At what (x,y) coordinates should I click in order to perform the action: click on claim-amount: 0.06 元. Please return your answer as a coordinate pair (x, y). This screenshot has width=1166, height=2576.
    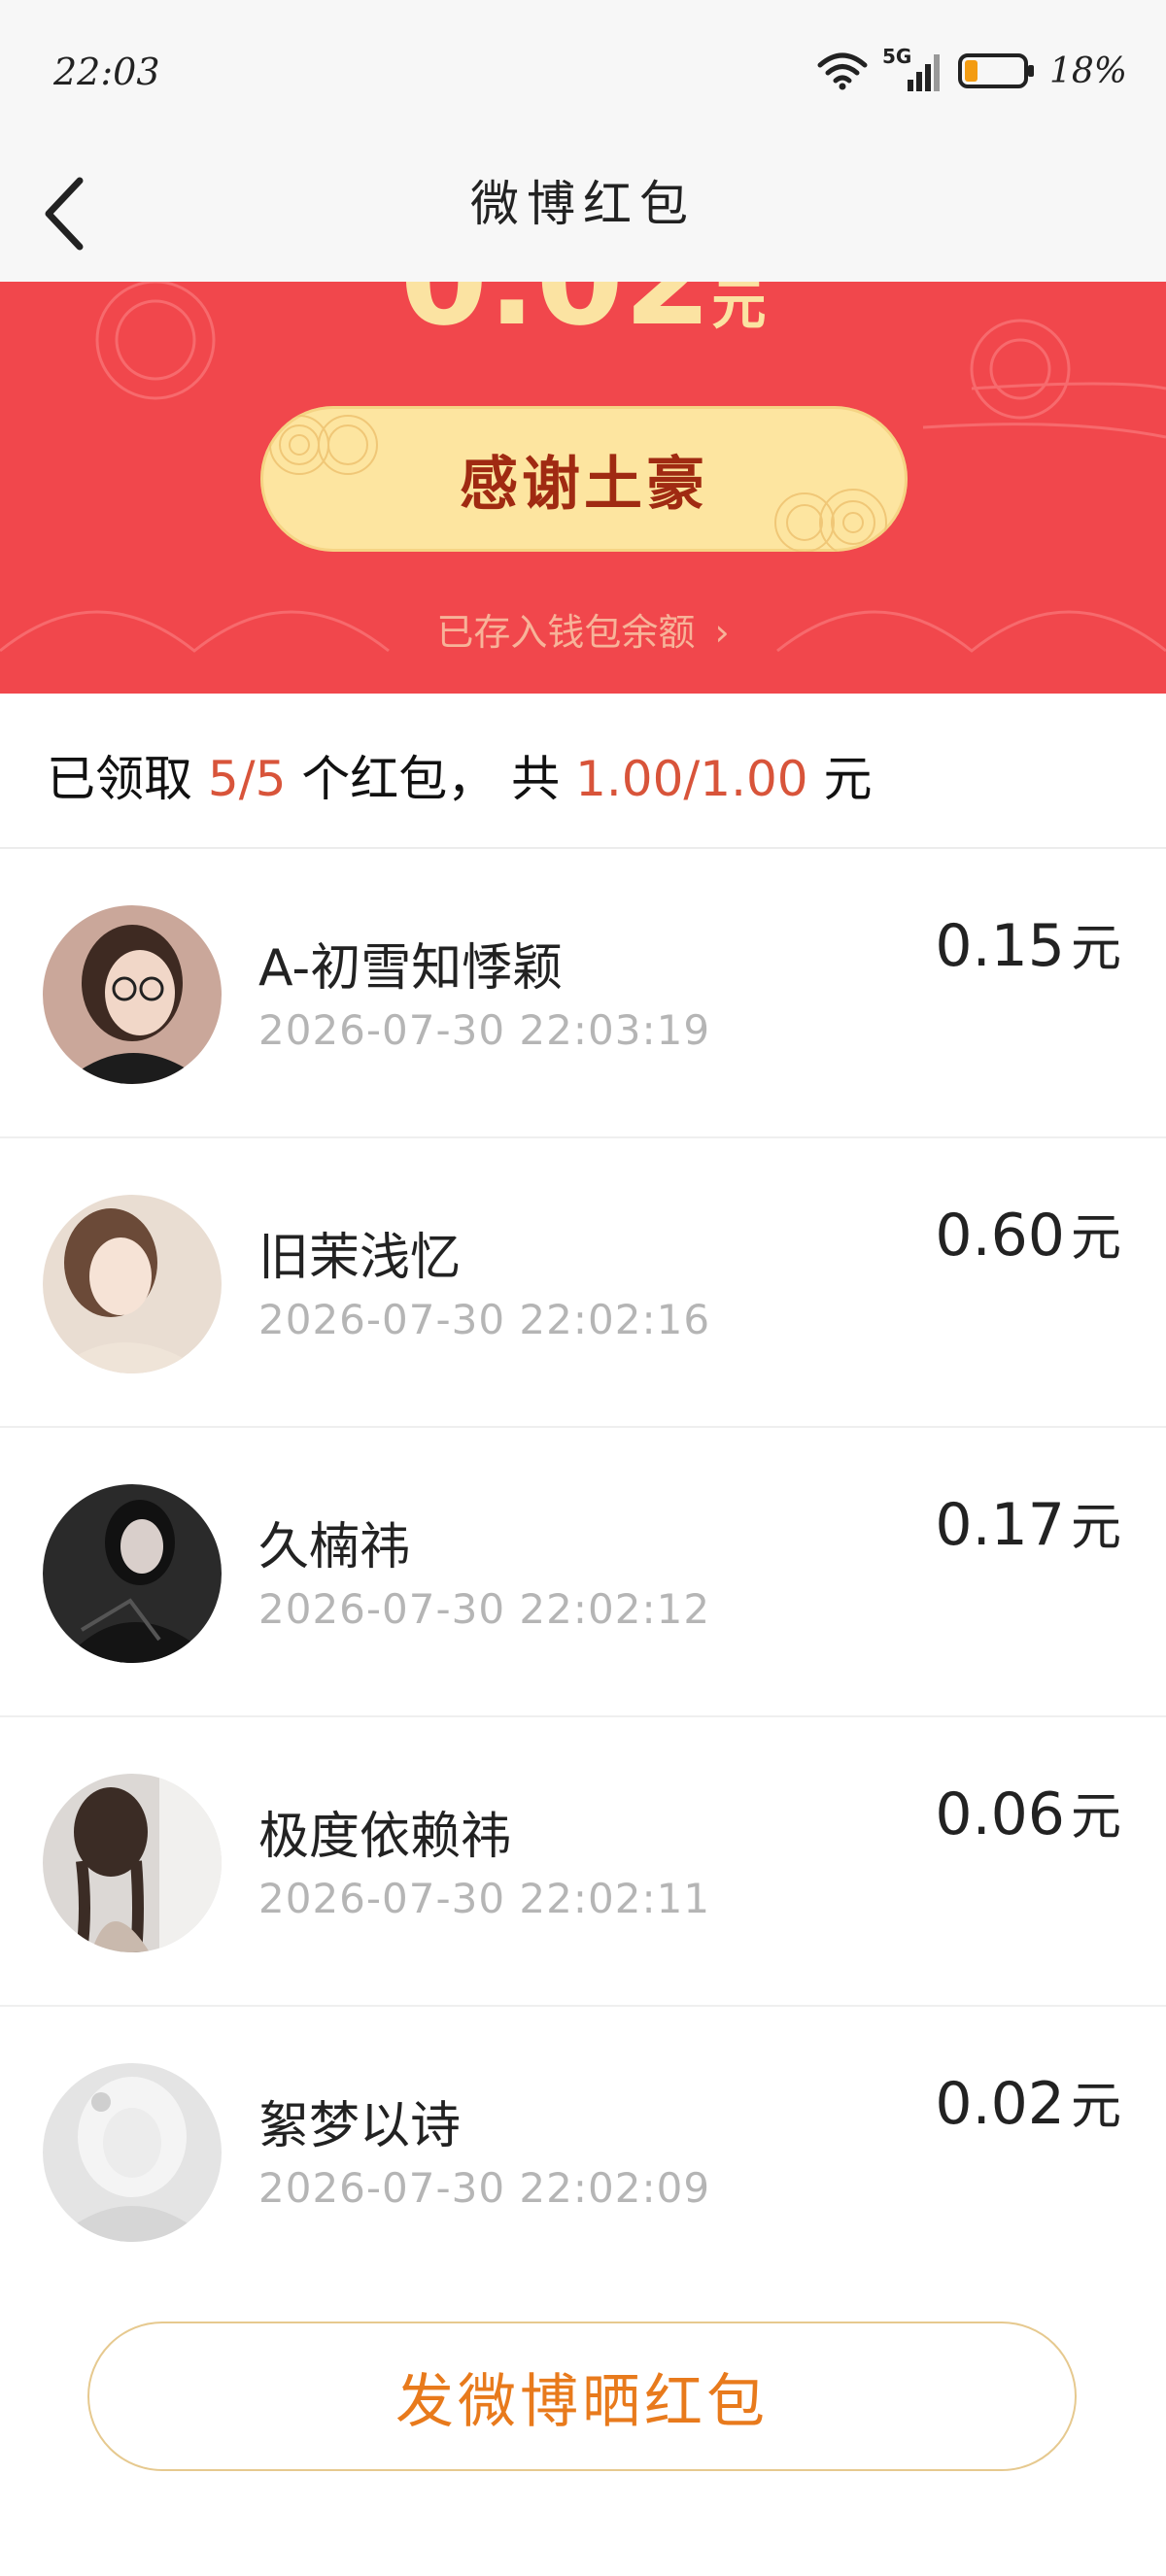
    Looking at the image, I should click on (1028, 1812).